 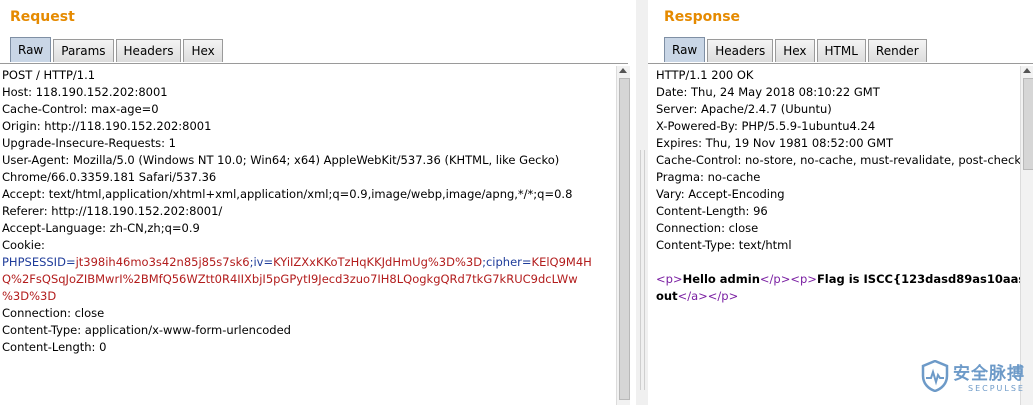 I want to click on request-line: Connection: close, so click(x=53, y=313).